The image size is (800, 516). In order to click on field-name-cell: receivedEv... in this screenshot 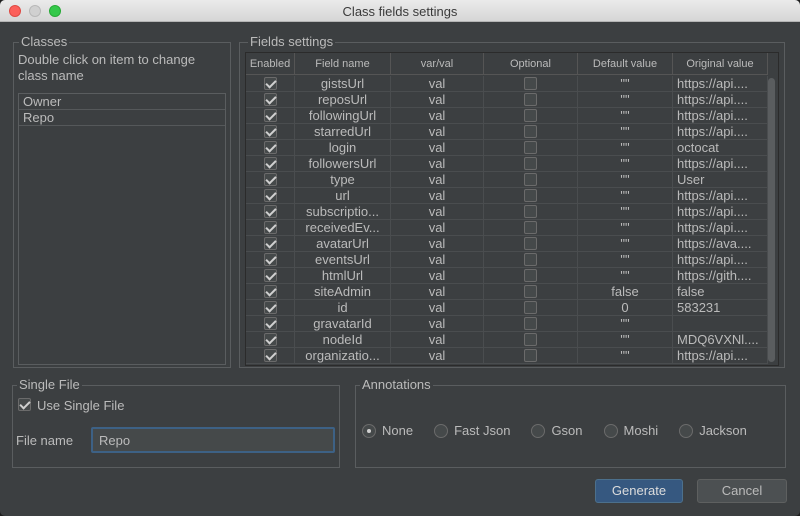, I will do `click(343, 227)`.